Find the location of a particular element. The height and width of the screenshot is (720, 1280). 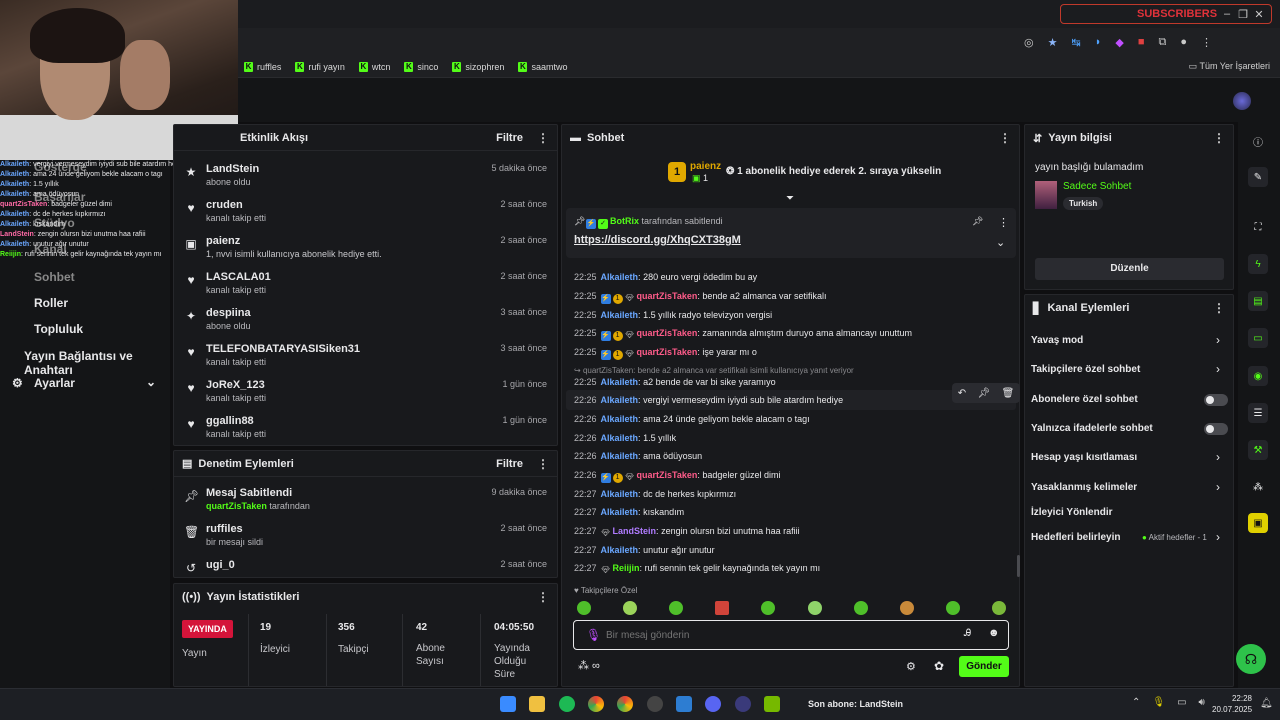

translate-icon: Ꭿ is located at coordinates (967, 633).